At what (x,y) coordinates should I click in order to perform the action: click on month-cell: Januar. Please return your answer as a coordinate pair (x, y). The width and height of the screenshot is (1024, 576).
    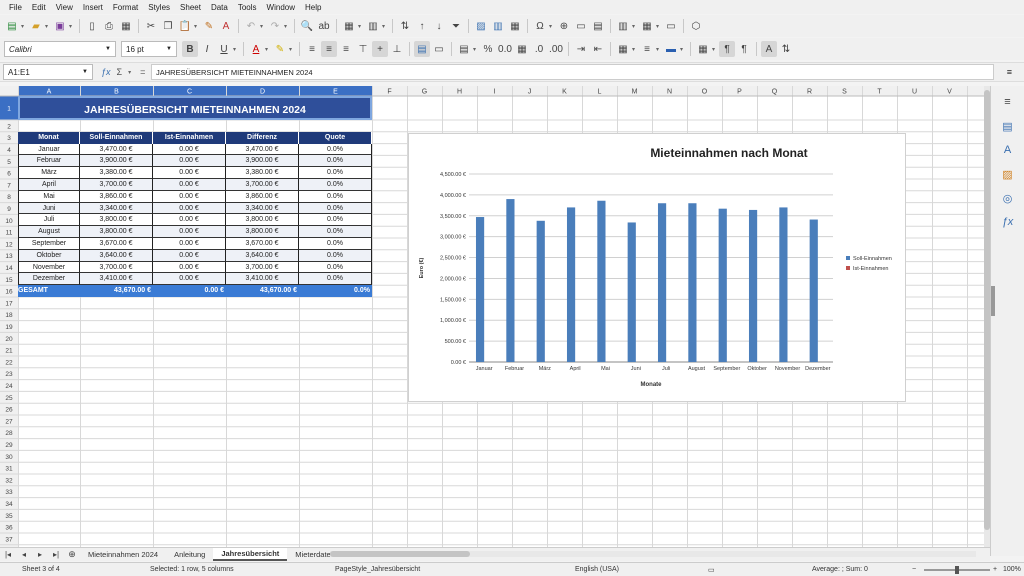
    Looking at the image, I should click on (49, 149).